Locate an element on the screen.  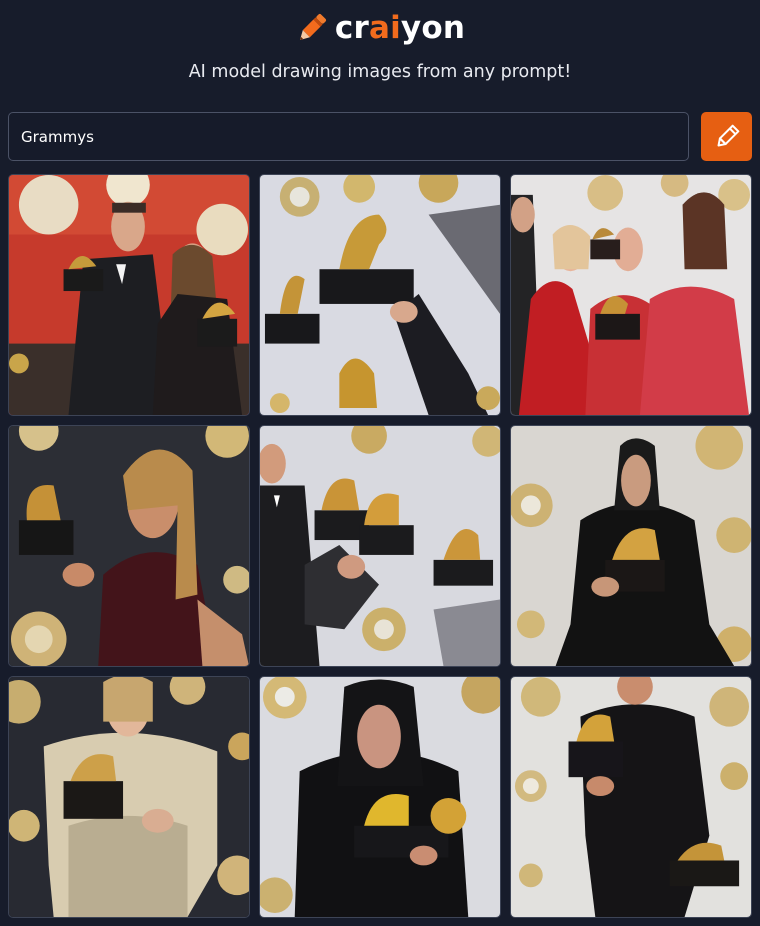
logo-text-accent: ai is located at coordinates (384, 28).